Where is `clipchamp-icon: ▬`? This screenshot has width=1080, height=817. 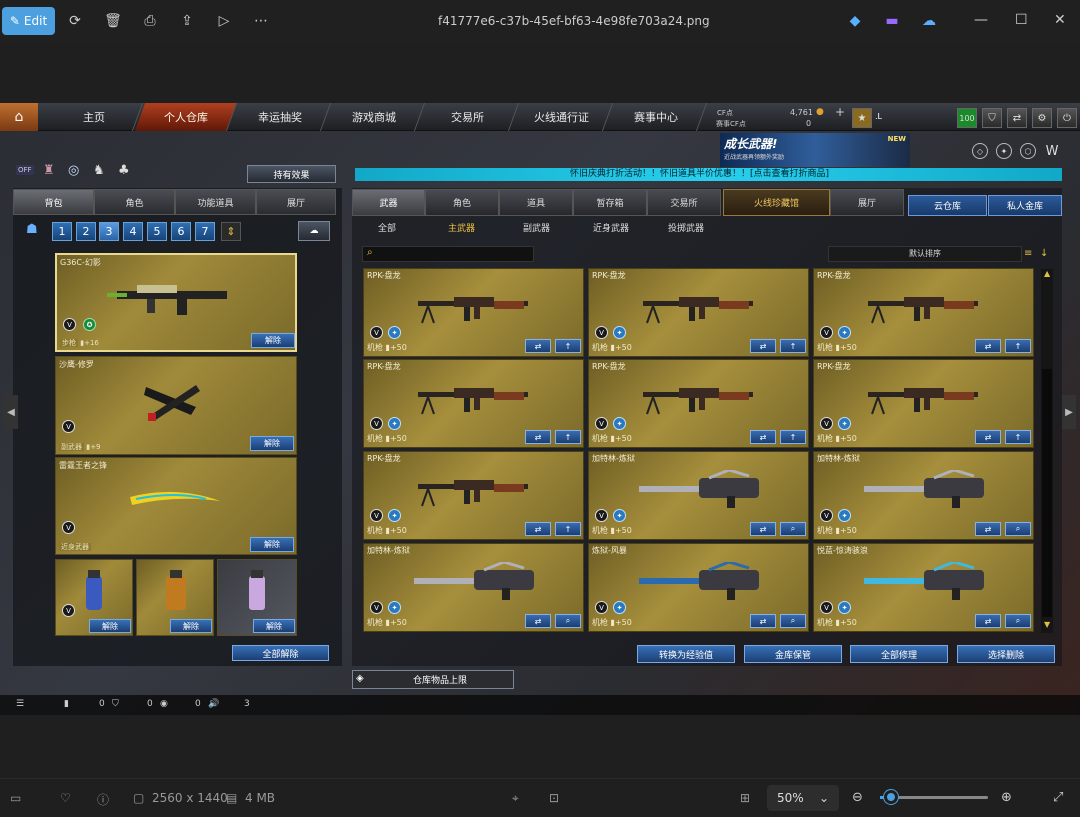
clipchamp-icon: ▬ is located at coordinates (892, 21).